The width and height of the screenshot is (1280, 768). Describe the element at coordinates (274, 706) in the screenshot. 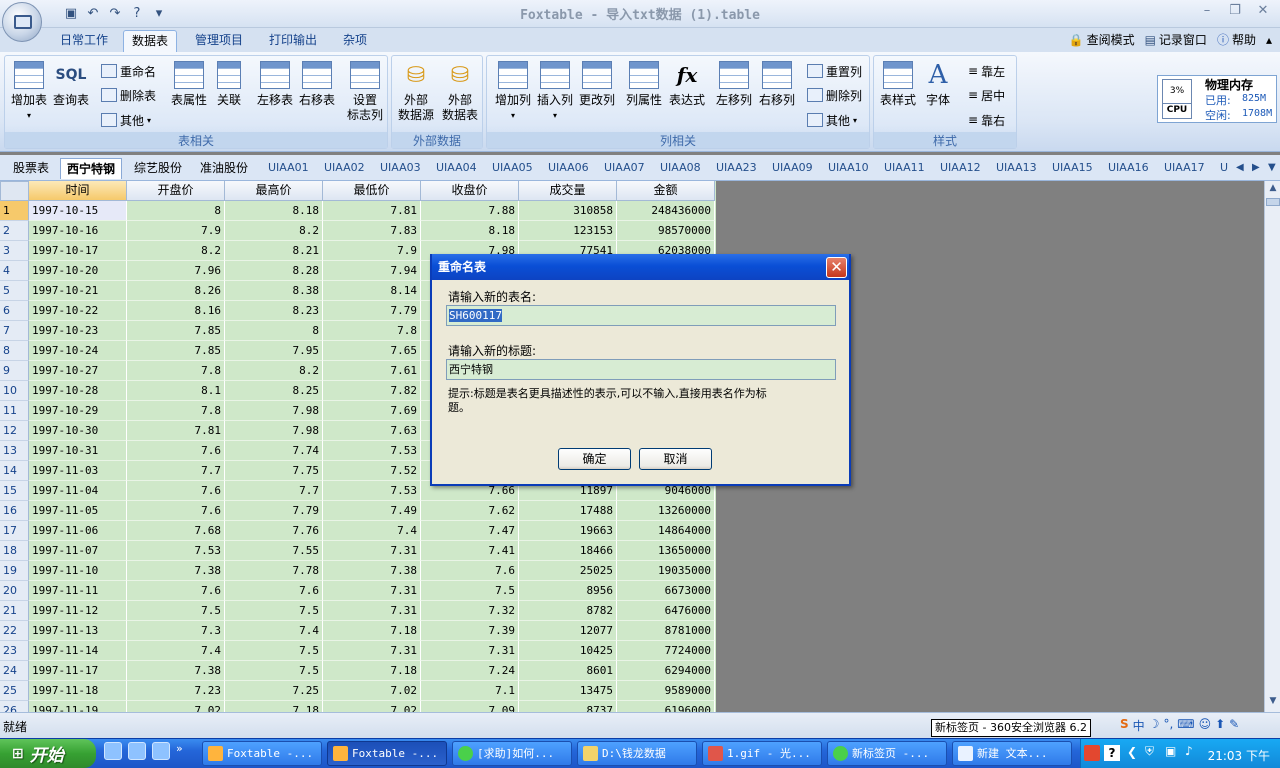

I see `cell-high: 7.18` at that location.